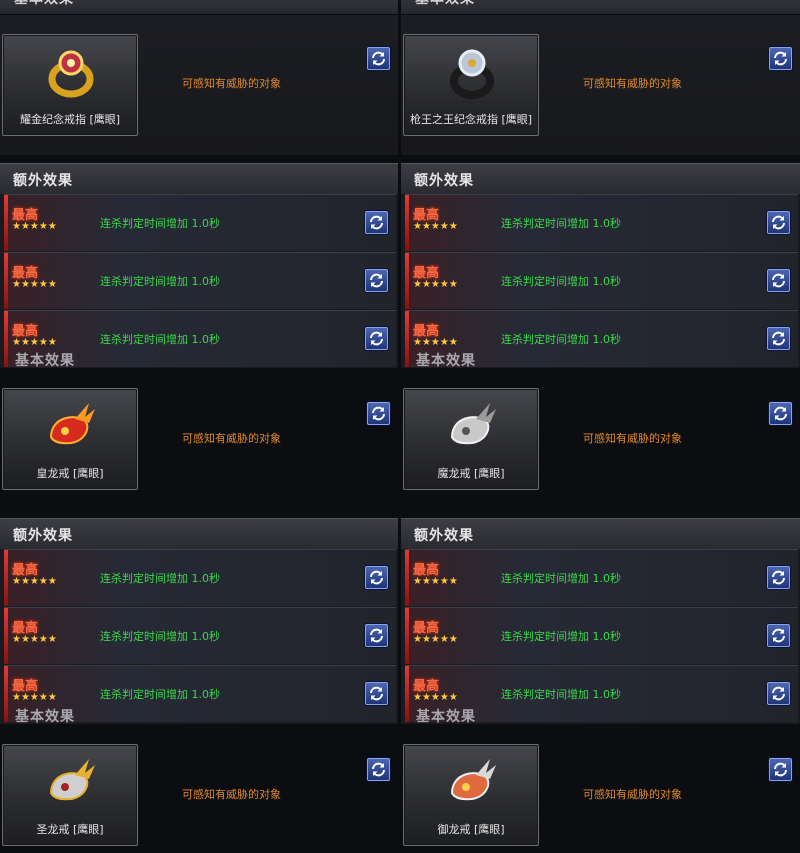 The height and width of the screenshot is (853, 800). I want to click on ring-name: 圣龙戒 [鹰眼], so click(70, 829).